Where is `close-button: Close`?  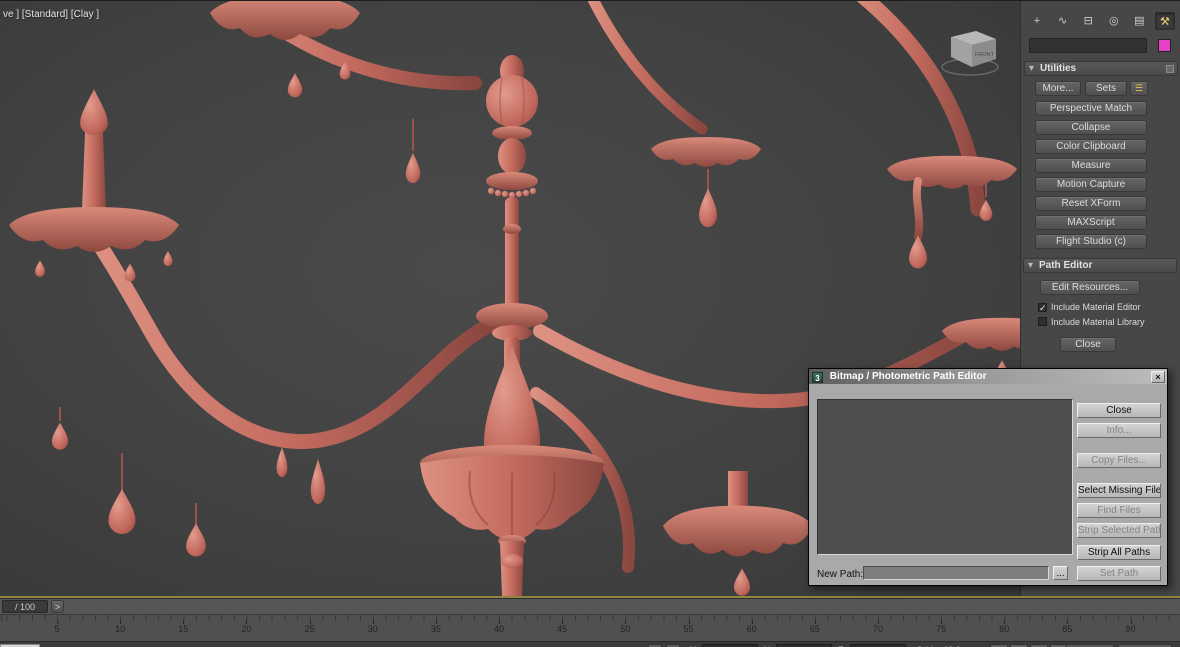
close-button: Close is located at coordinates (1119, 410).